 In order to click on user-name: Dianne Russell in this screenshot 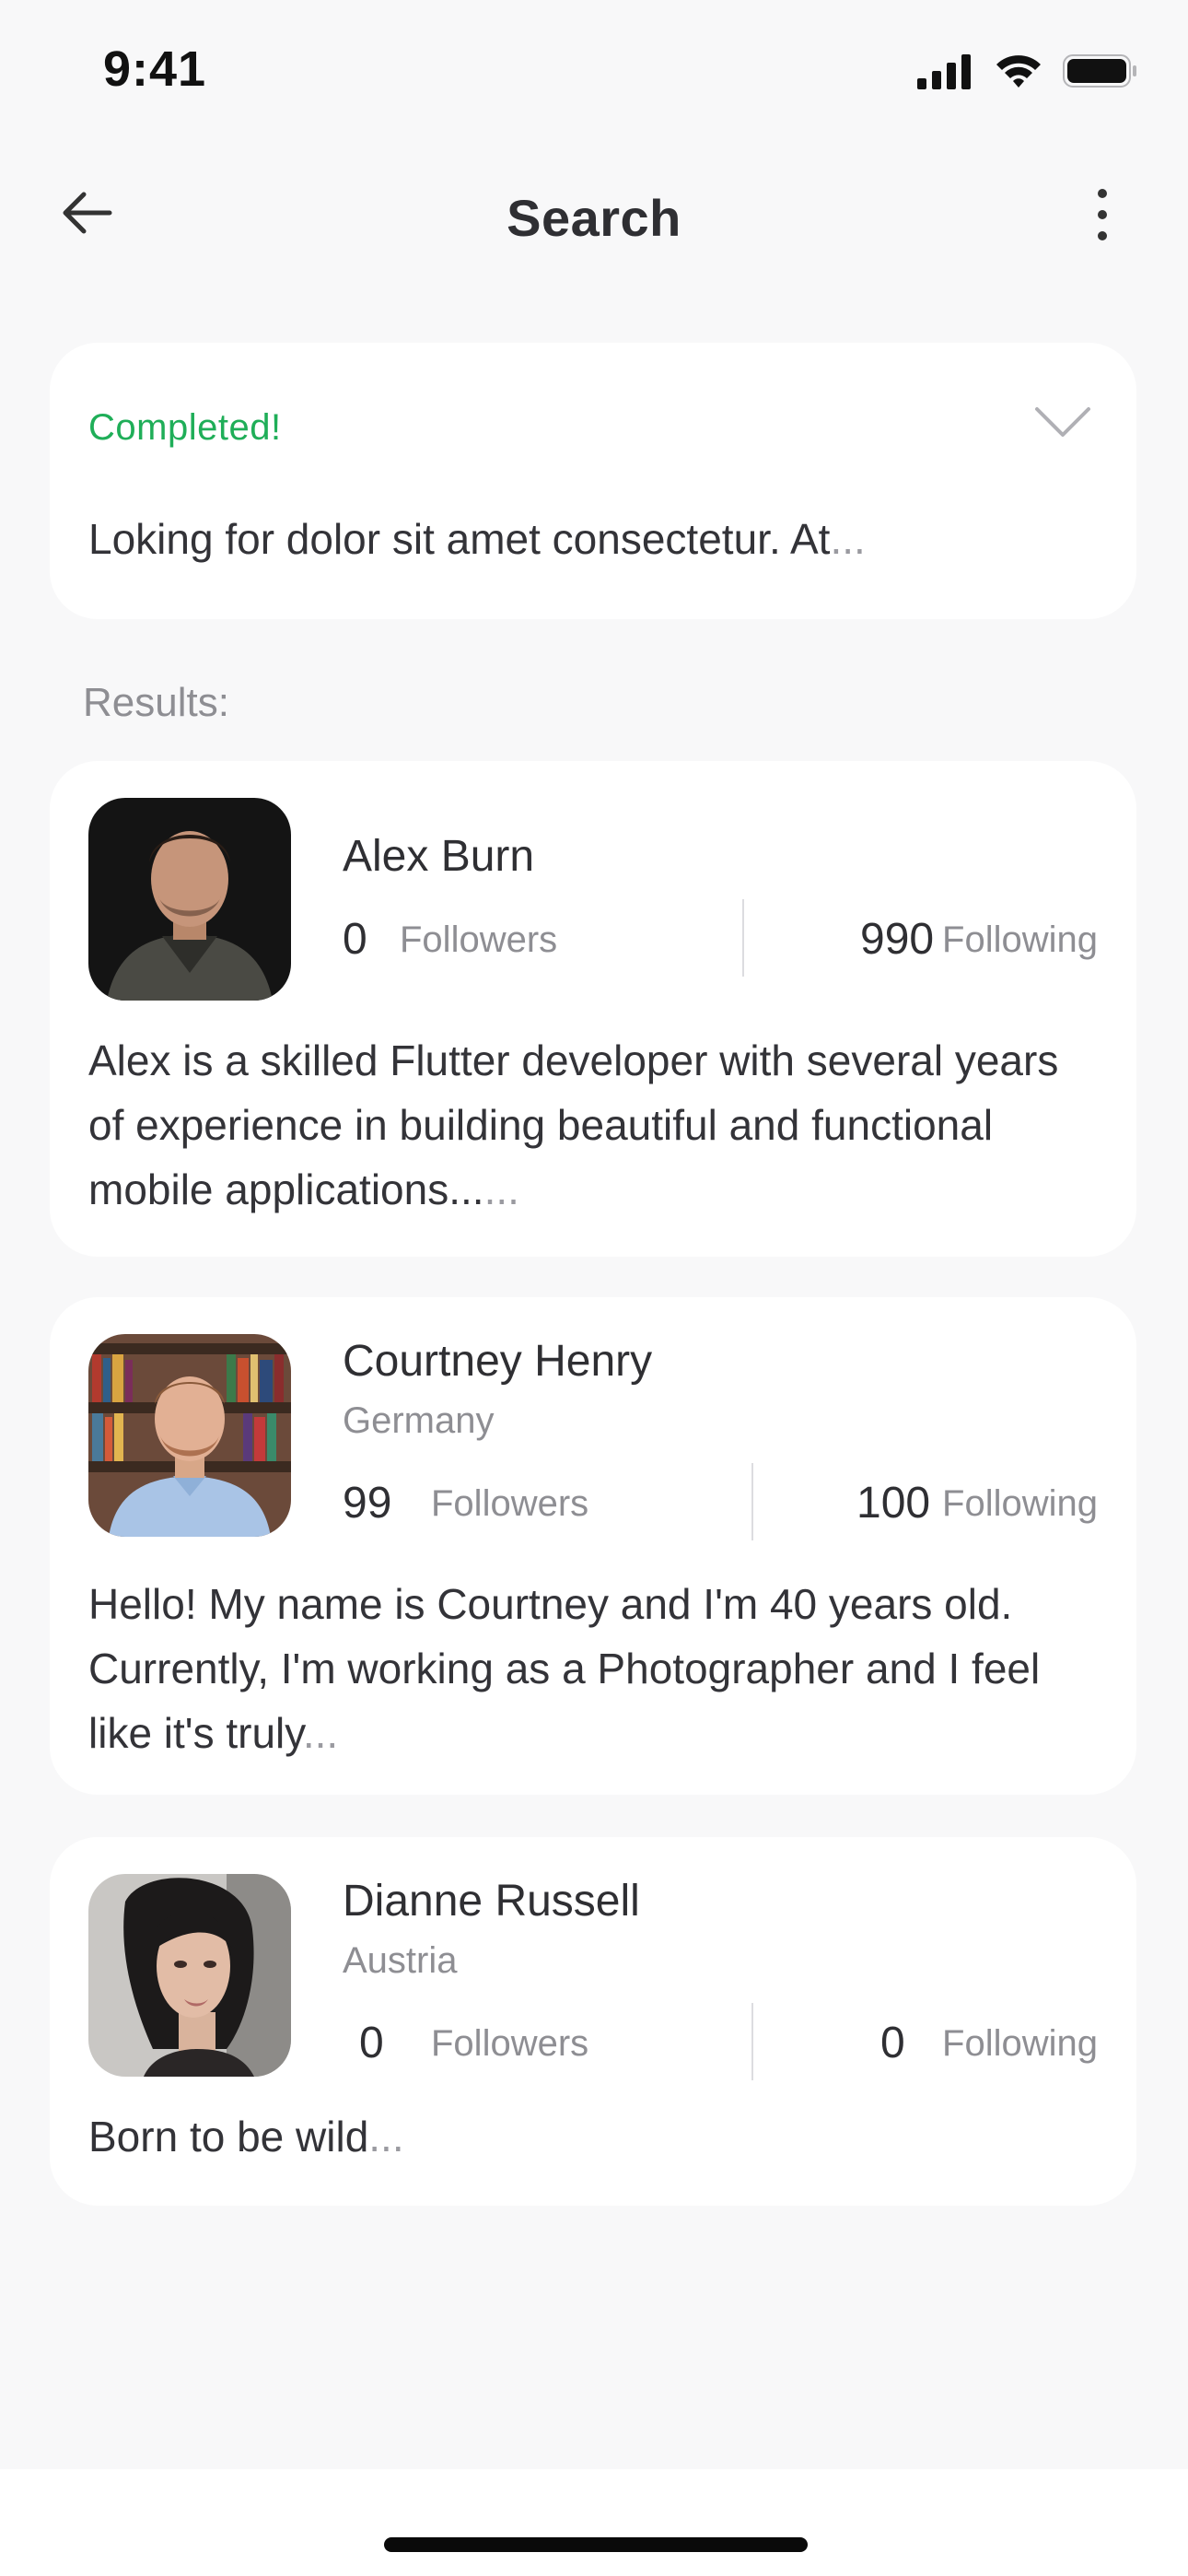, I will do `click(491, 1901)`.